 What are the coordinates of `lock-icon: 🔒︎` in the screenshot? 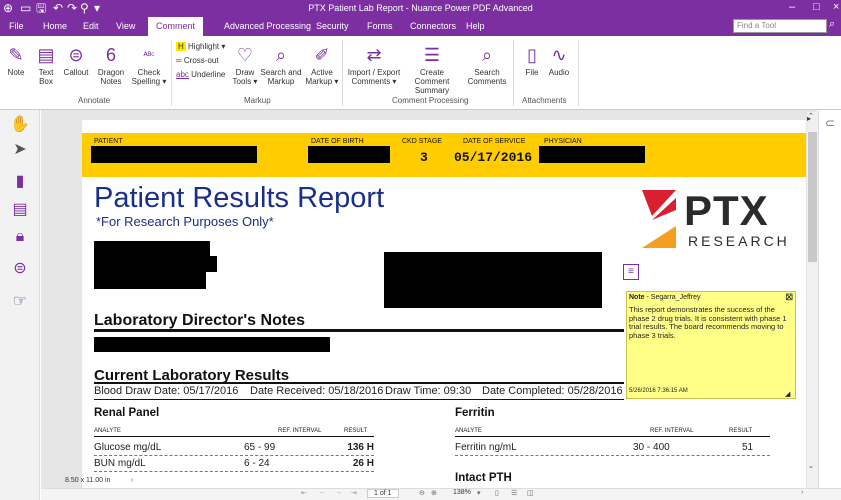 It's located at (20, 237).